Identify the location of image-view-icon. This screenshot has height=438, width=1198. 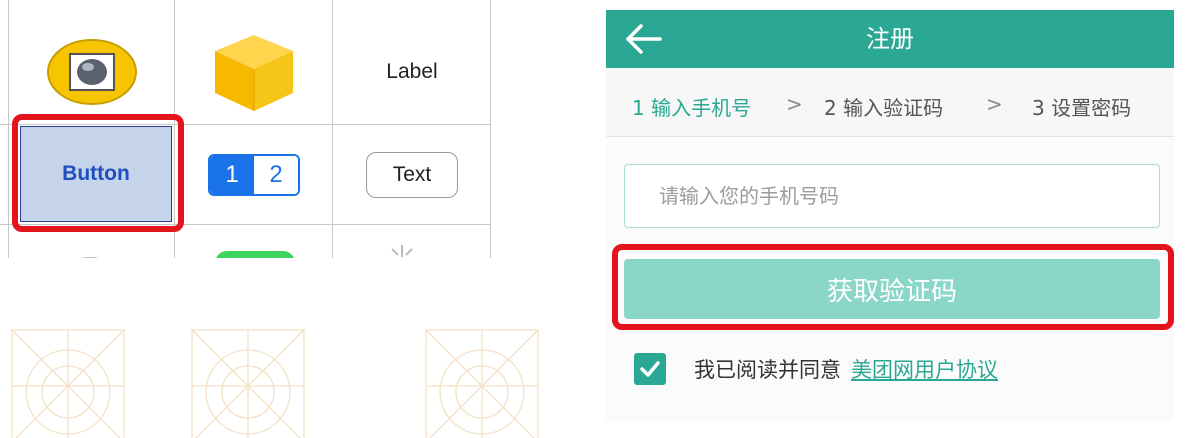
(92, 72).